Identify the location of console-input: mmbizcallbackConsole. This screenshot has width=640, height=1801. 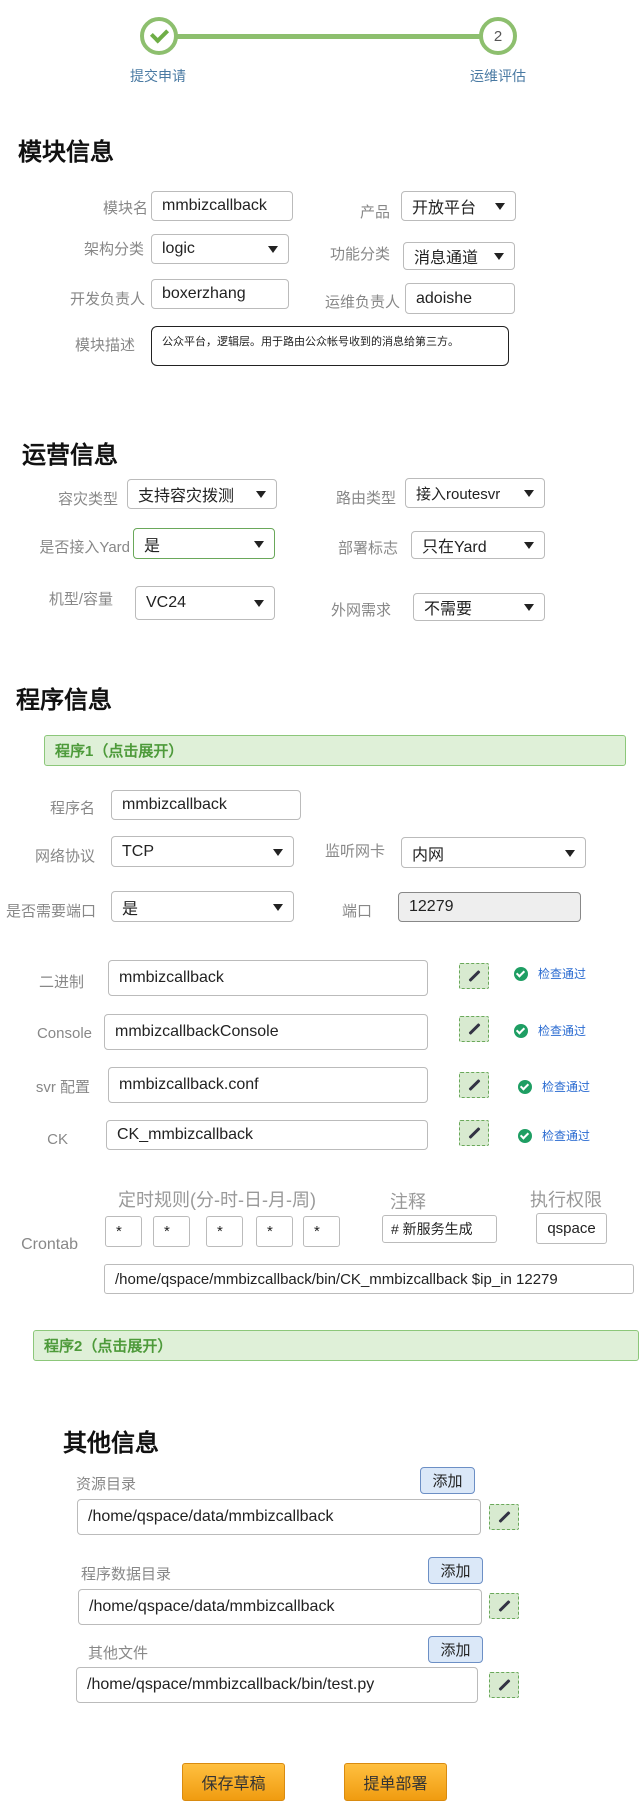
(266, 1032).